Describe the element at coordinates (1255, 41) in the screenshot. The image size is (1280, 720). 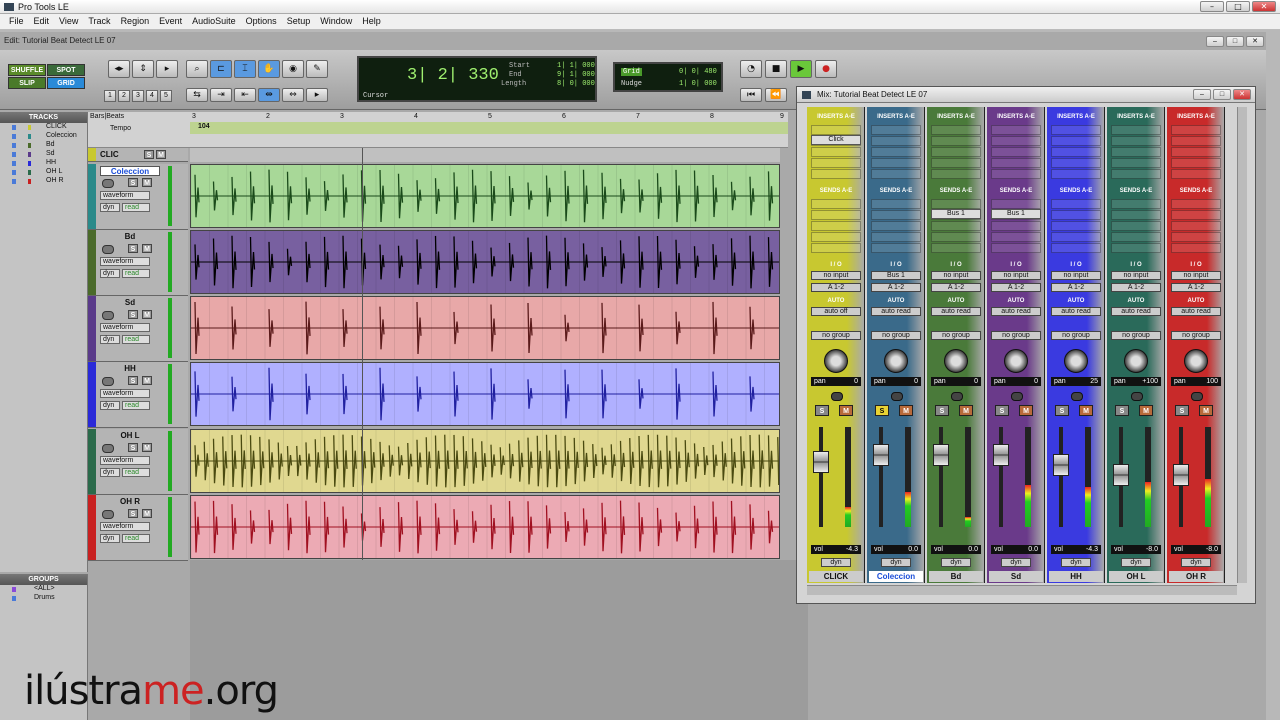
I see `edit-close-icon: ✕` at that location.